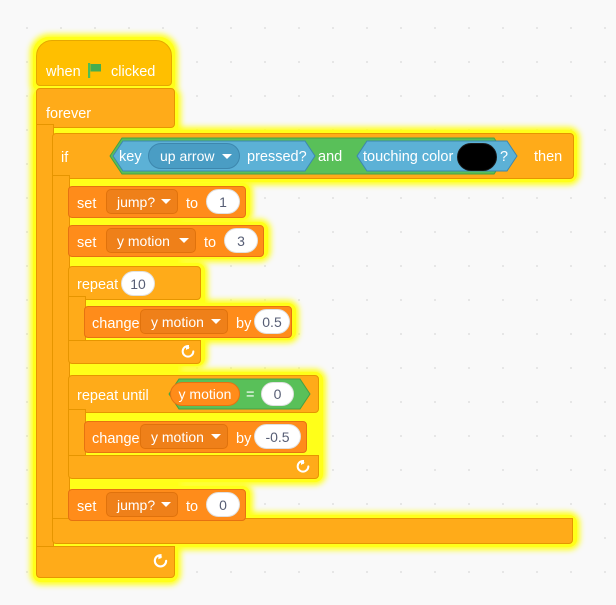  Describe the element at coordinates (188, 351) in the screenshot. I see `loop-arrow-icon-repeat10` at that location.